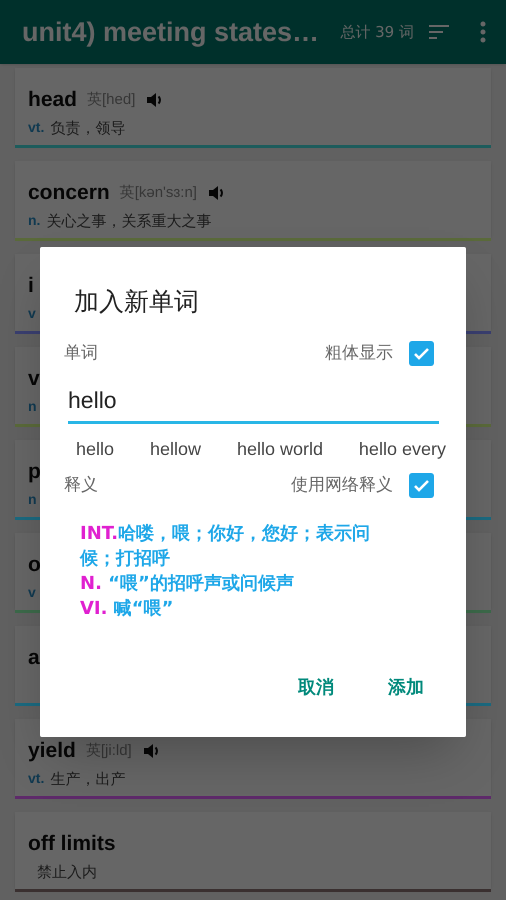 The height and width of the screenshot is (900, 506). Describe the element at coordinates (316, 687) in the screenshot. I see `dialog-button: 取消` at that location.